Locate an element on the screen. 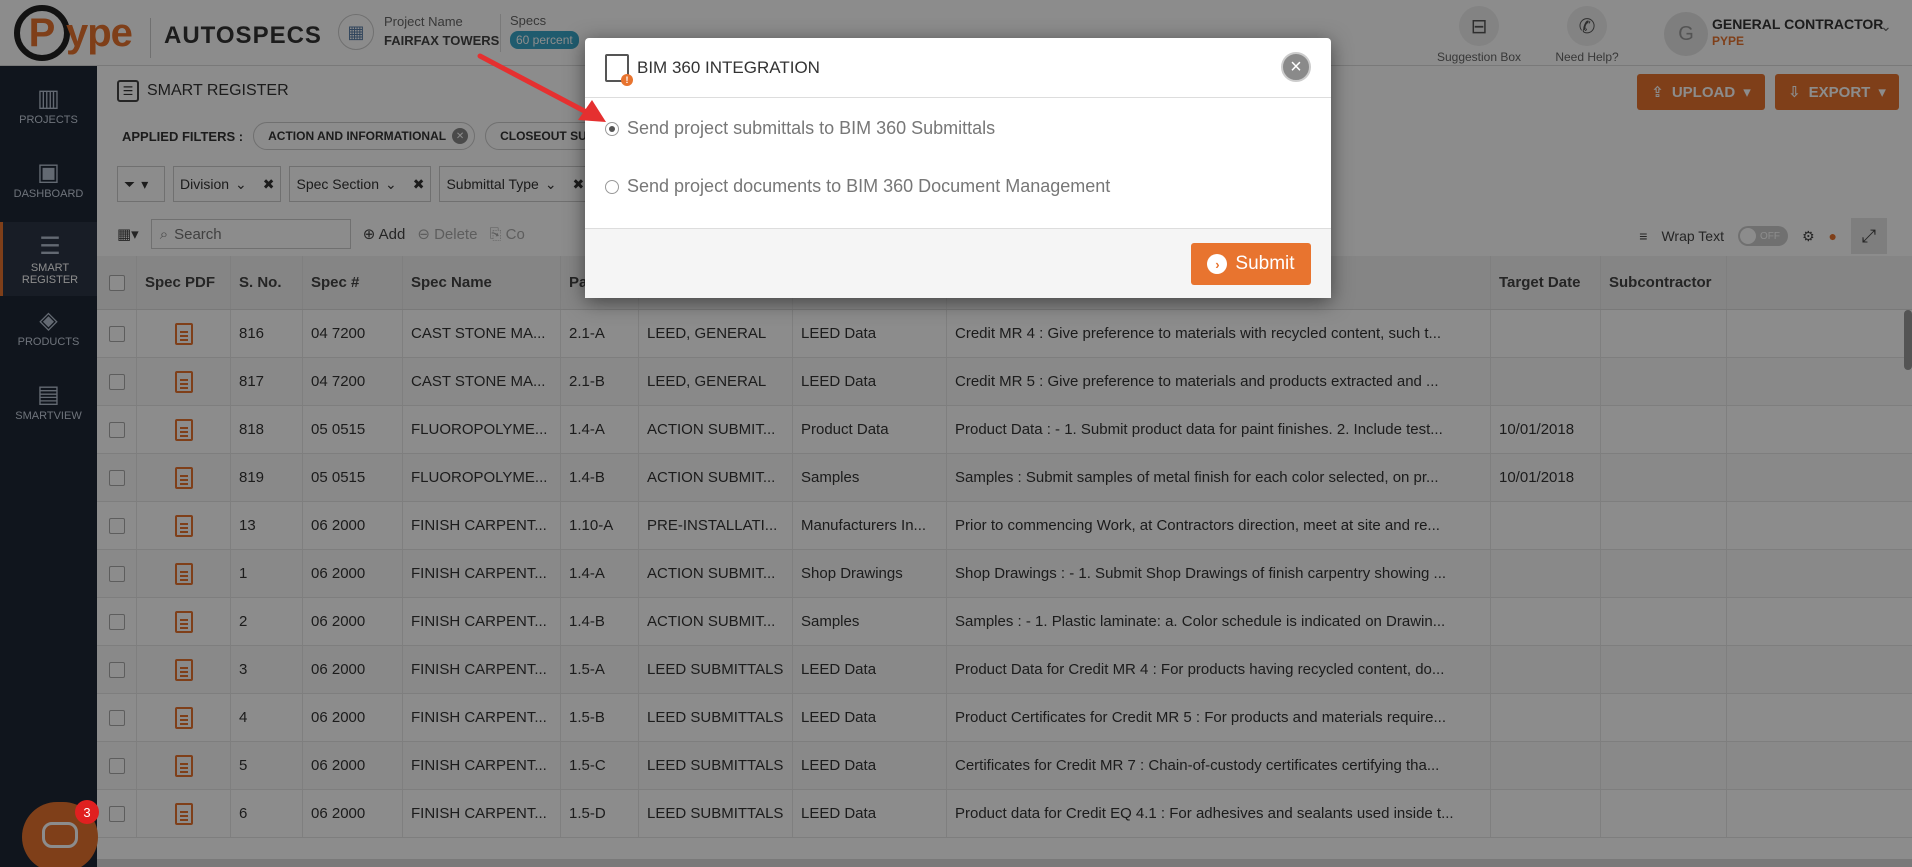 This screenshot has height=867, width=1912. close-button: × is located at coordinates (1296, 67).